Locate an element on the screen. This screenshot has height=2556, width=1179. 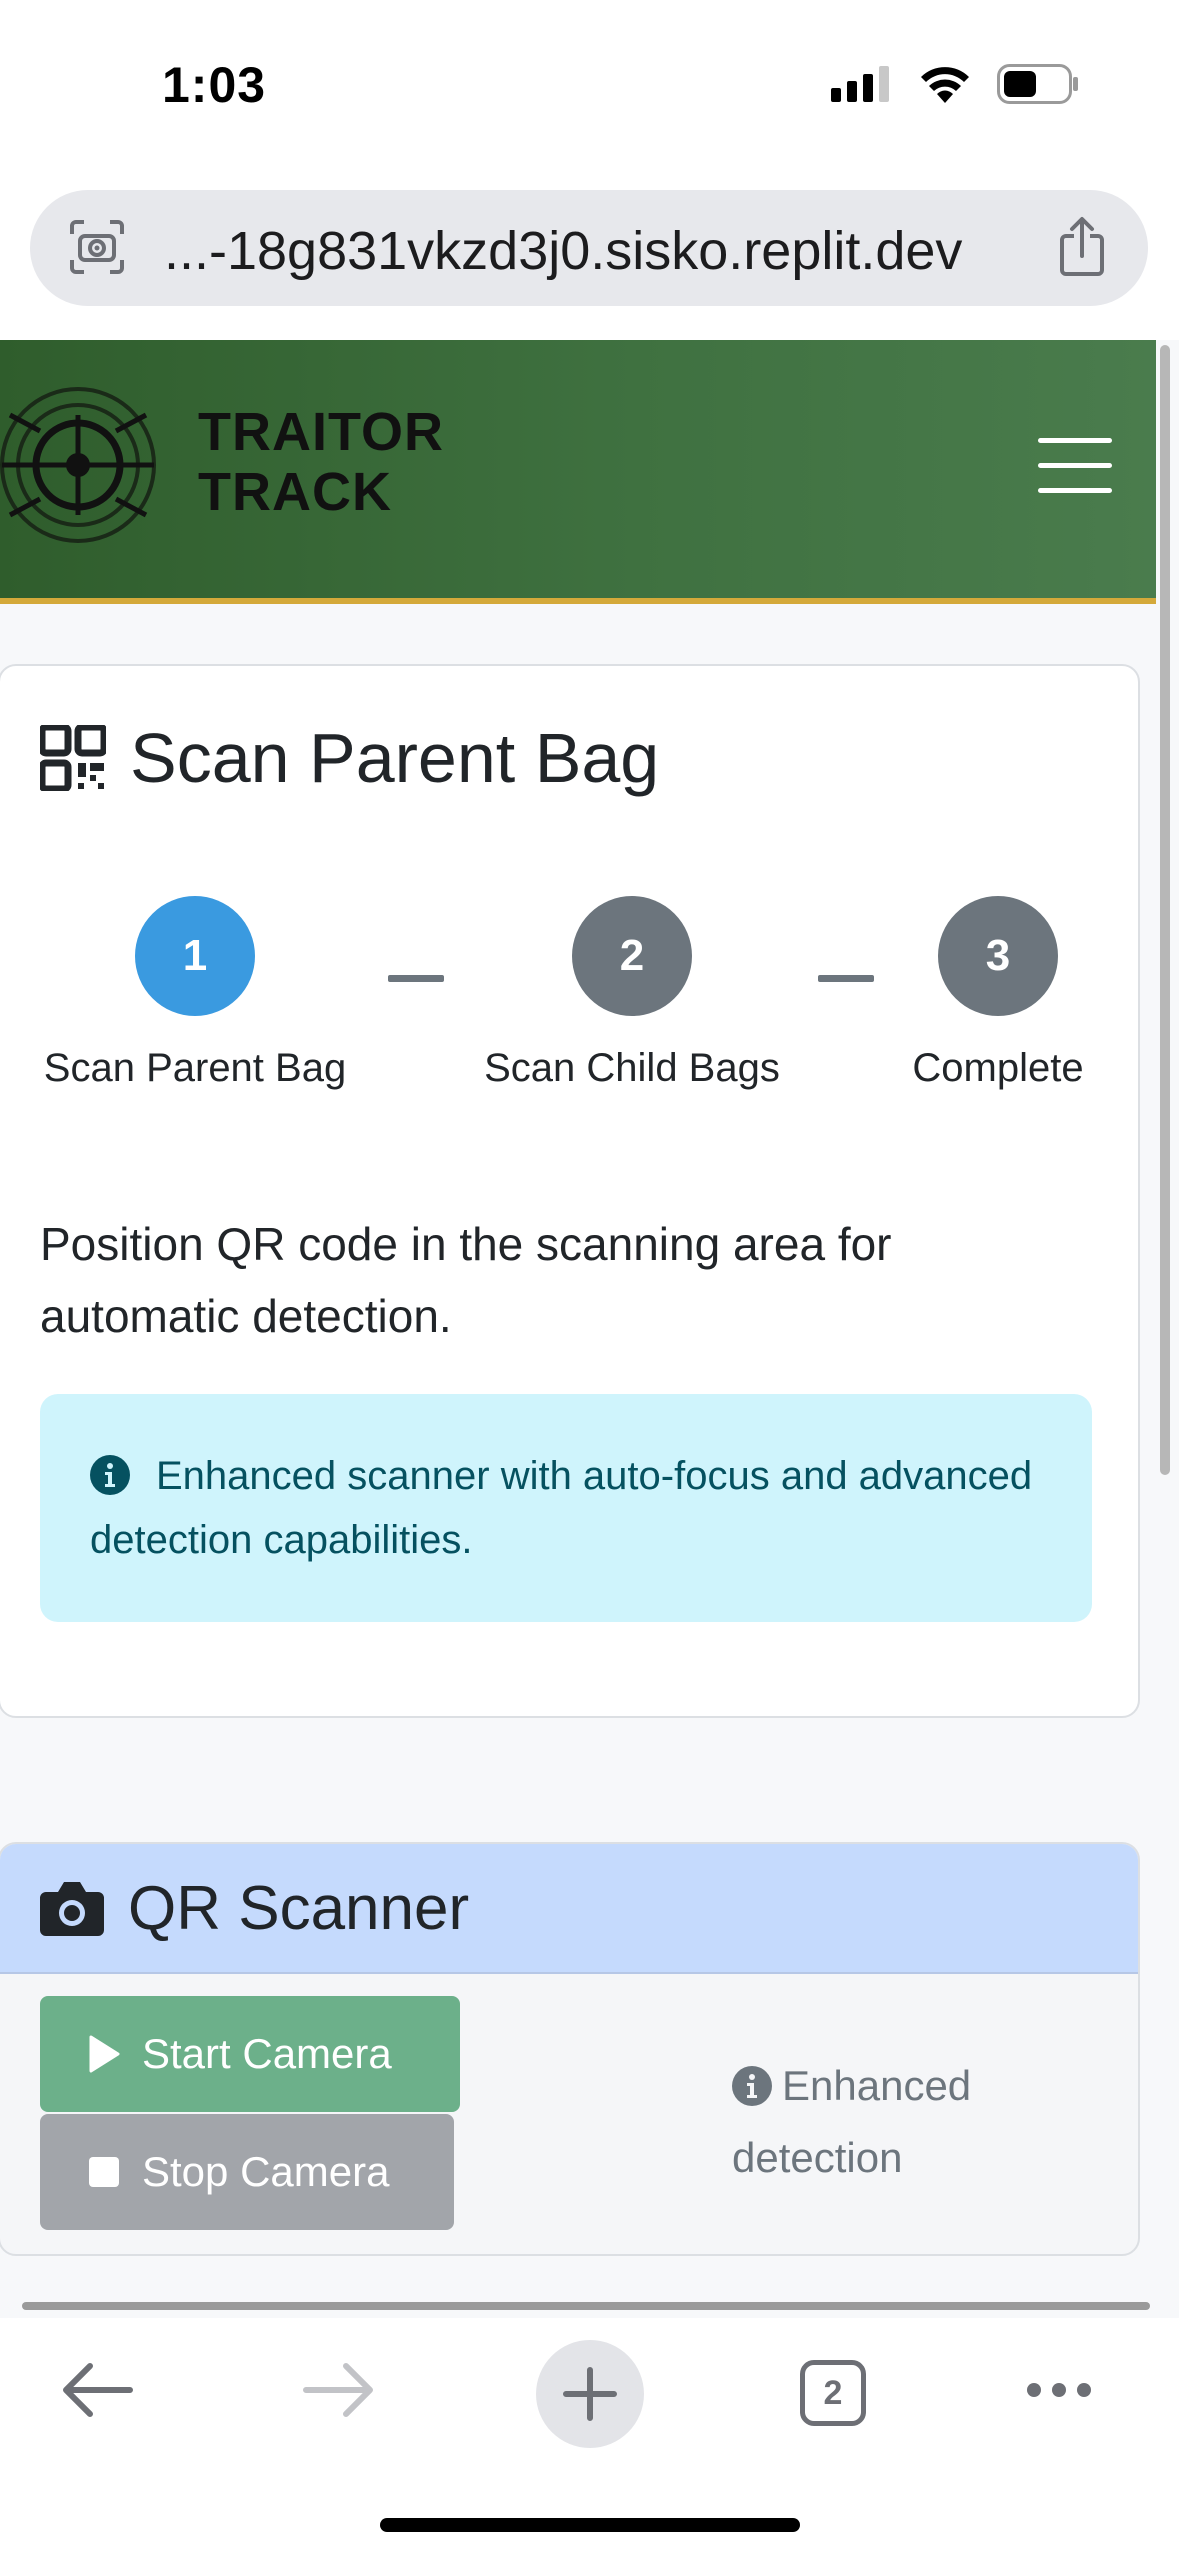
new-tab-button is located at coordinates (590, 2394).